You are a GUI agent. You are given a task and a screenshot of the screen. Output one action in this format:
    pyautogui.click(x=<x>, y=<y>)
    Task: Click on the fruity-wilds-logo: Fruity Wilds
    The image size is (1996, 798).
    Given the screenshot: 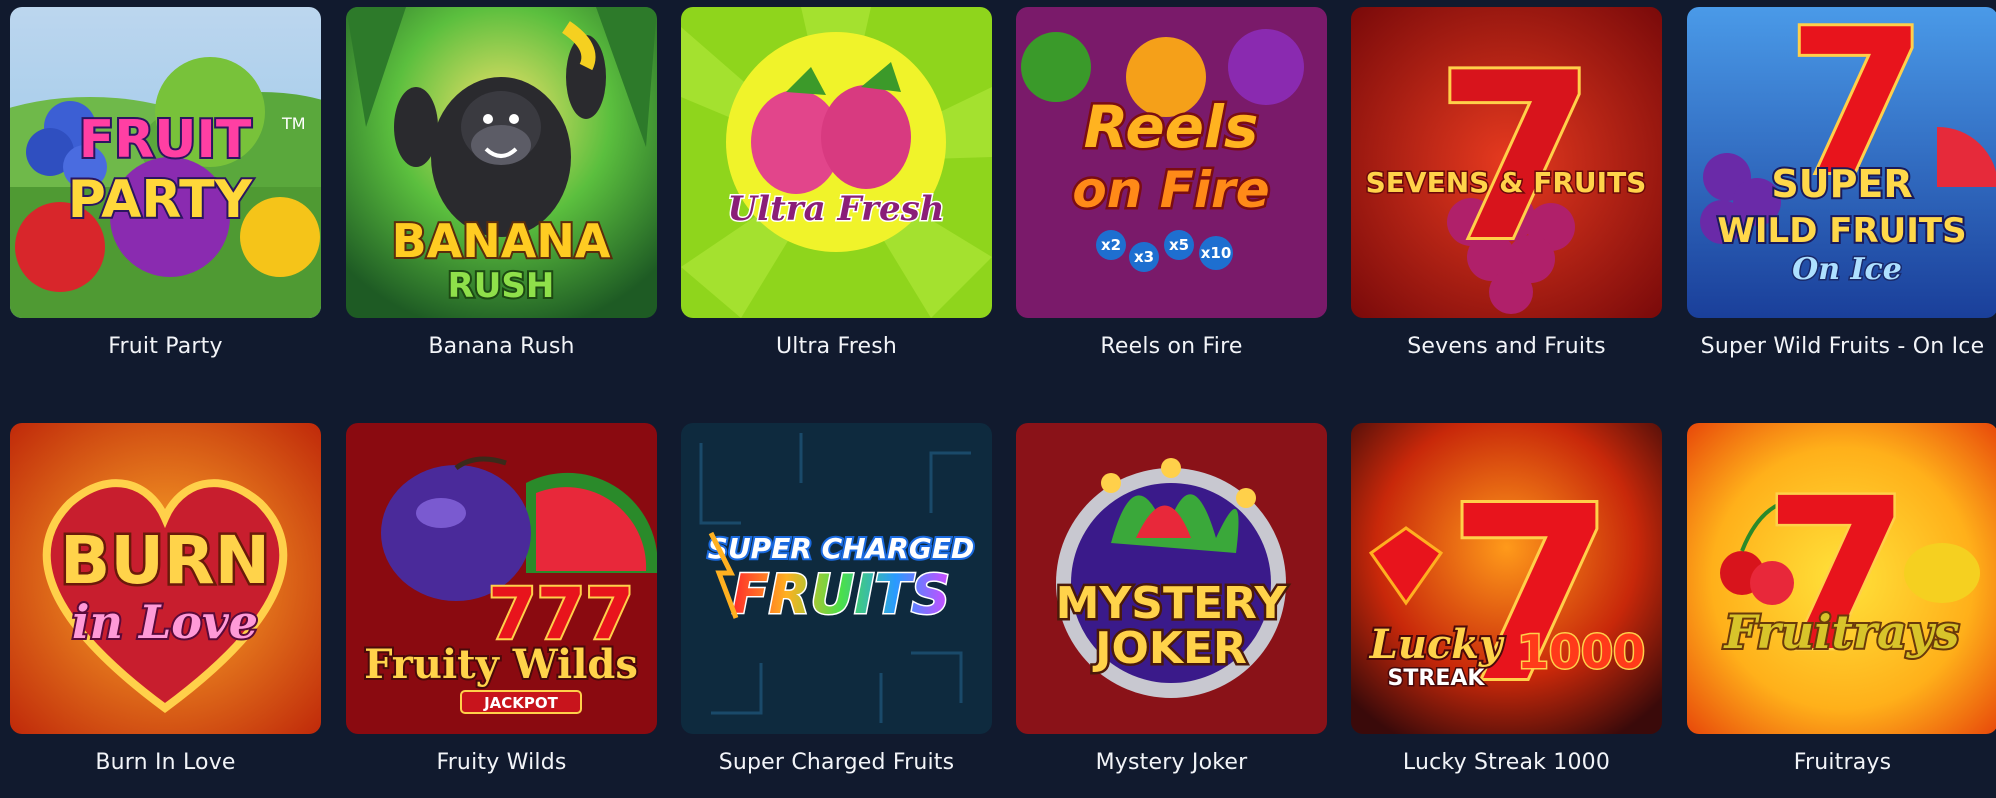 What is the action you would take?
    pyautogui.click(x=501, y=664)
    